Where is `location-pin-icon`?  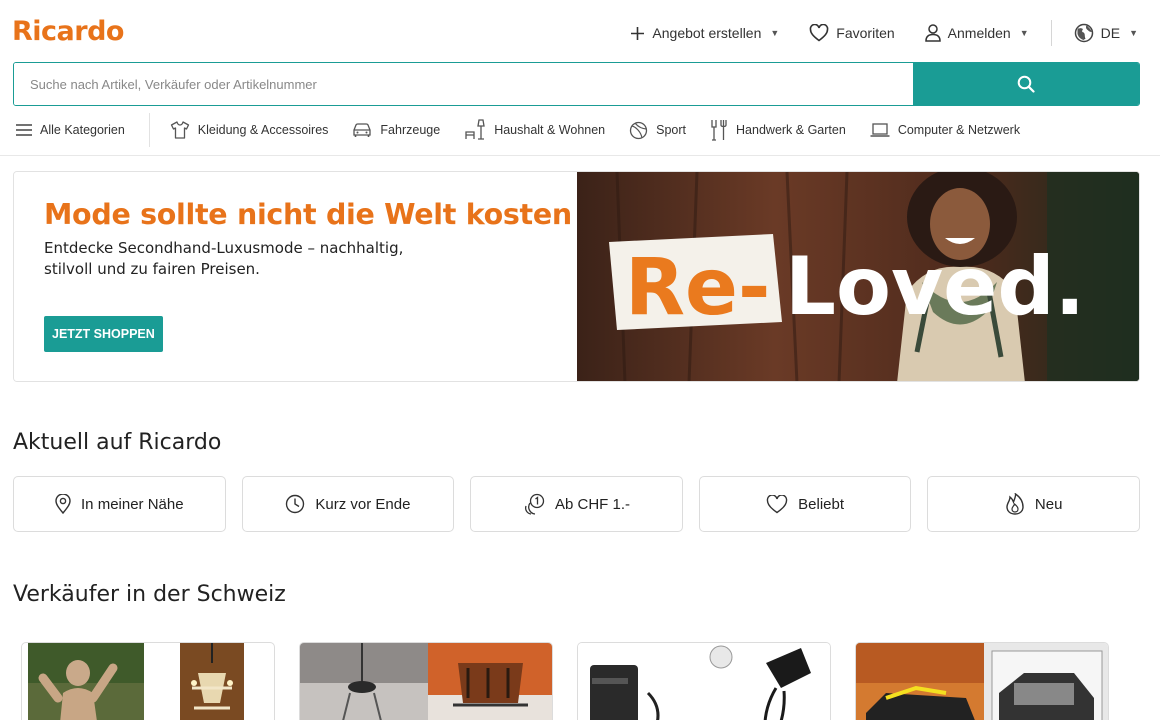 location-pin-icon is located at coordinates (63, 504).